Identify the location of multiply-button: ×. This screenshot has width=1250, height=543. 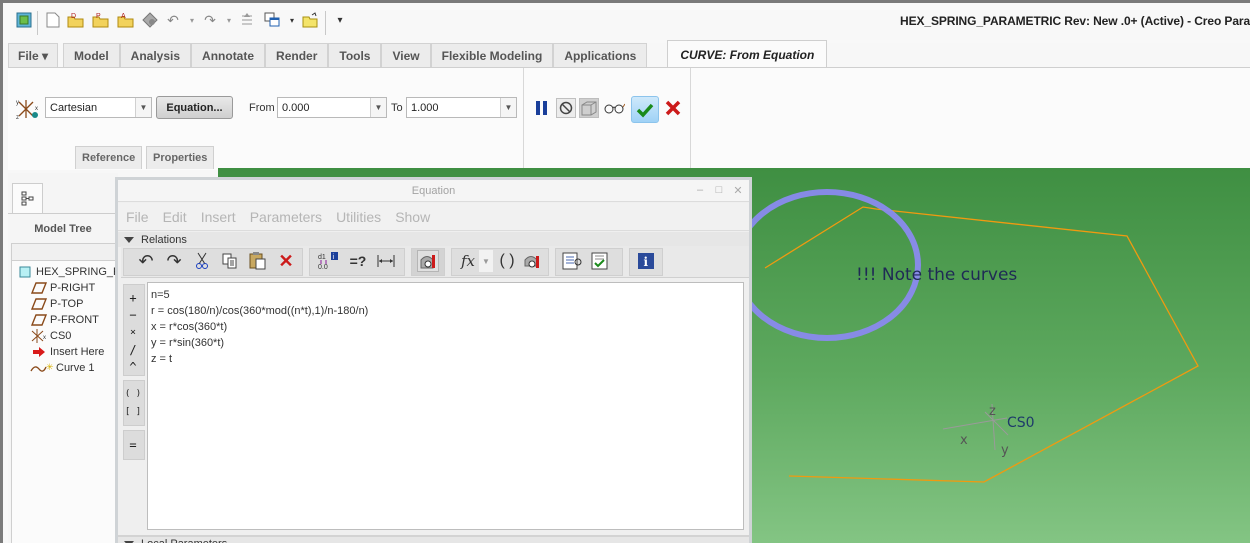
(133, 332).